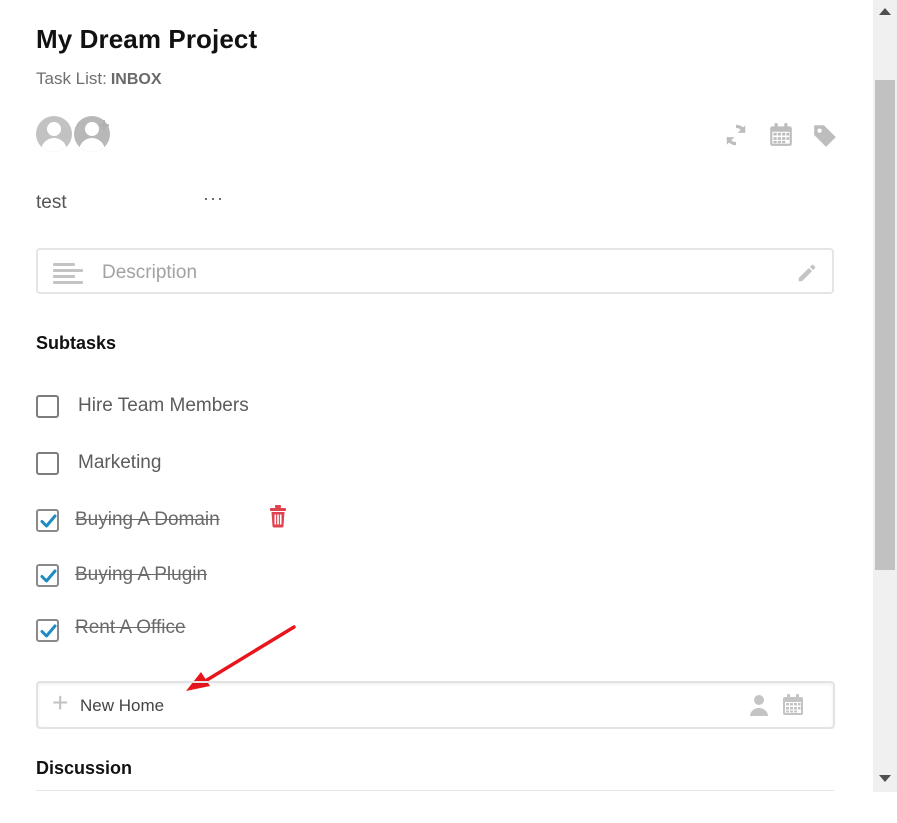 The width and height of the screenshot is (897, 823). I want to click on add-assignee-icon: +, so click(104, 126).